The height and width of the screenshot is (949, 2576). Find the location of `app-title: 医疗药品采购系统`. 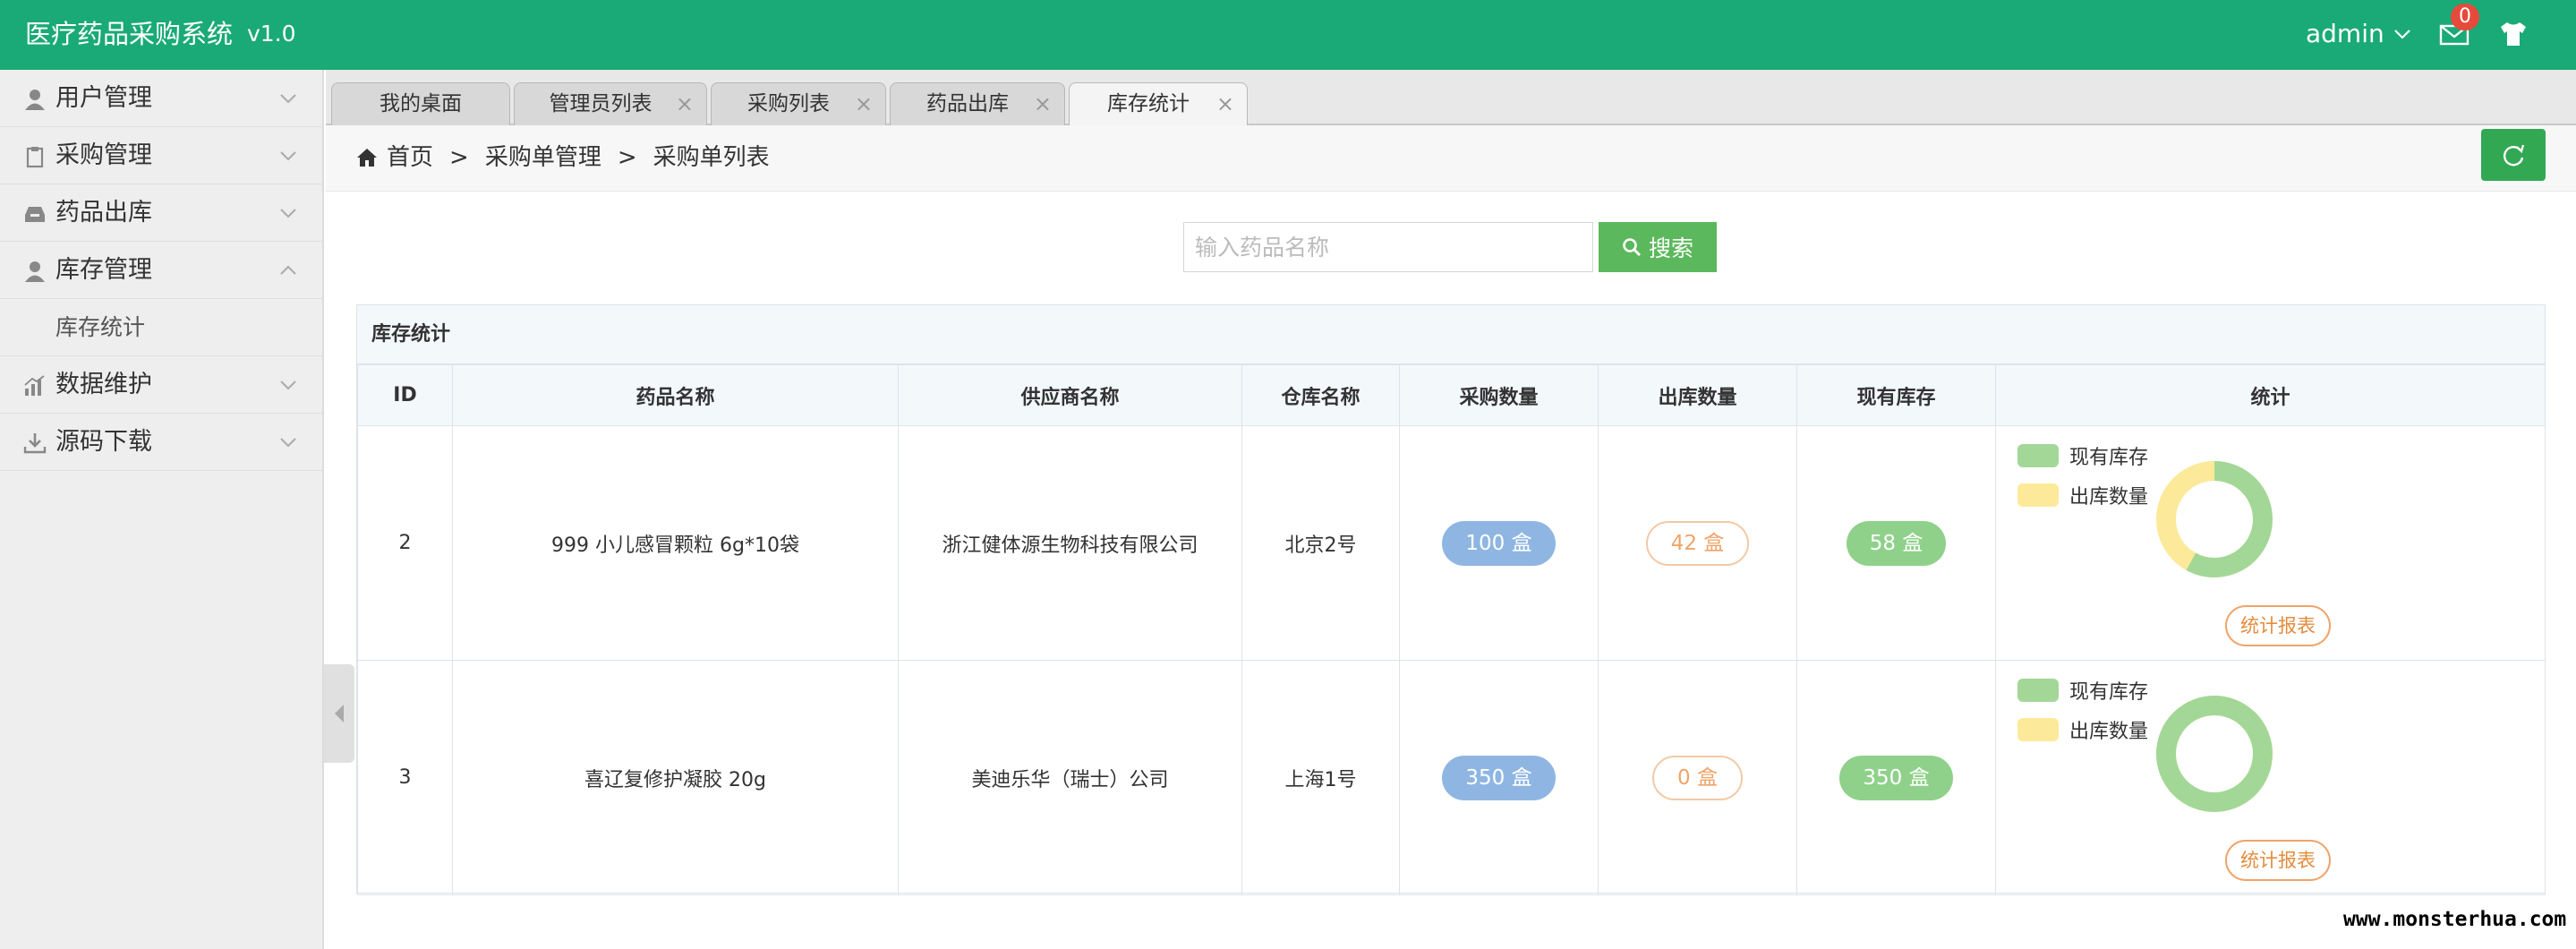

app-title: 医疗药品采购系统 is located at coordinates (129, 34).